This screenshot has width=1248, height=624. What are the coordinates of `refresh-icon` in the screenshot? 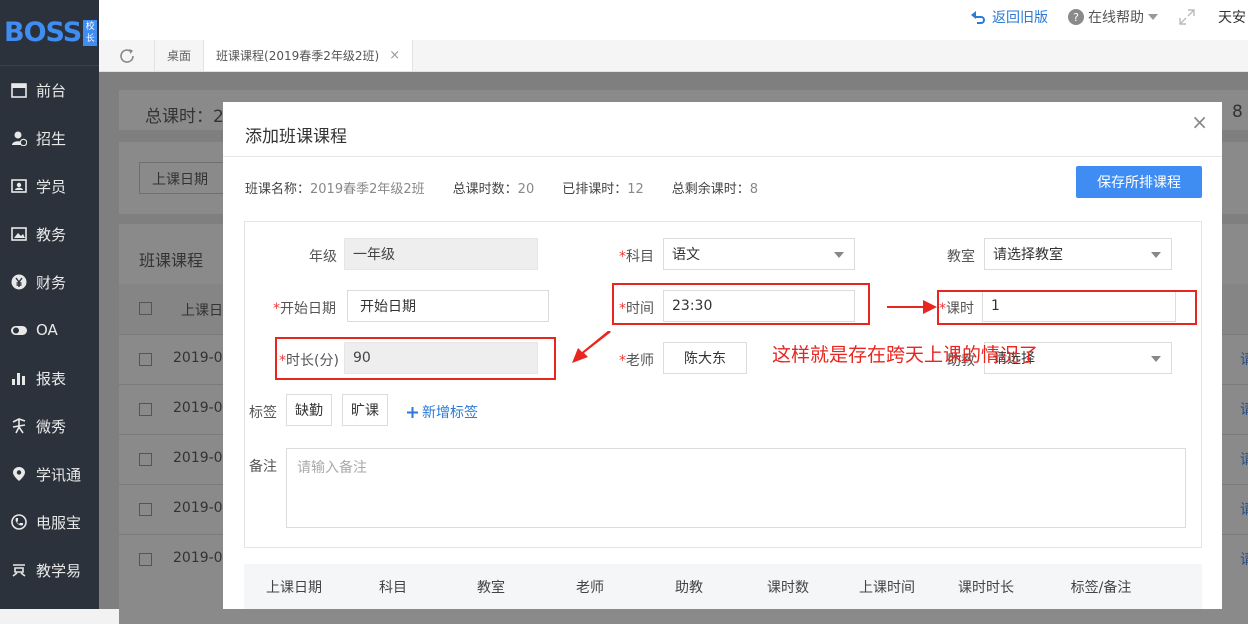 It's located at (127, 56).